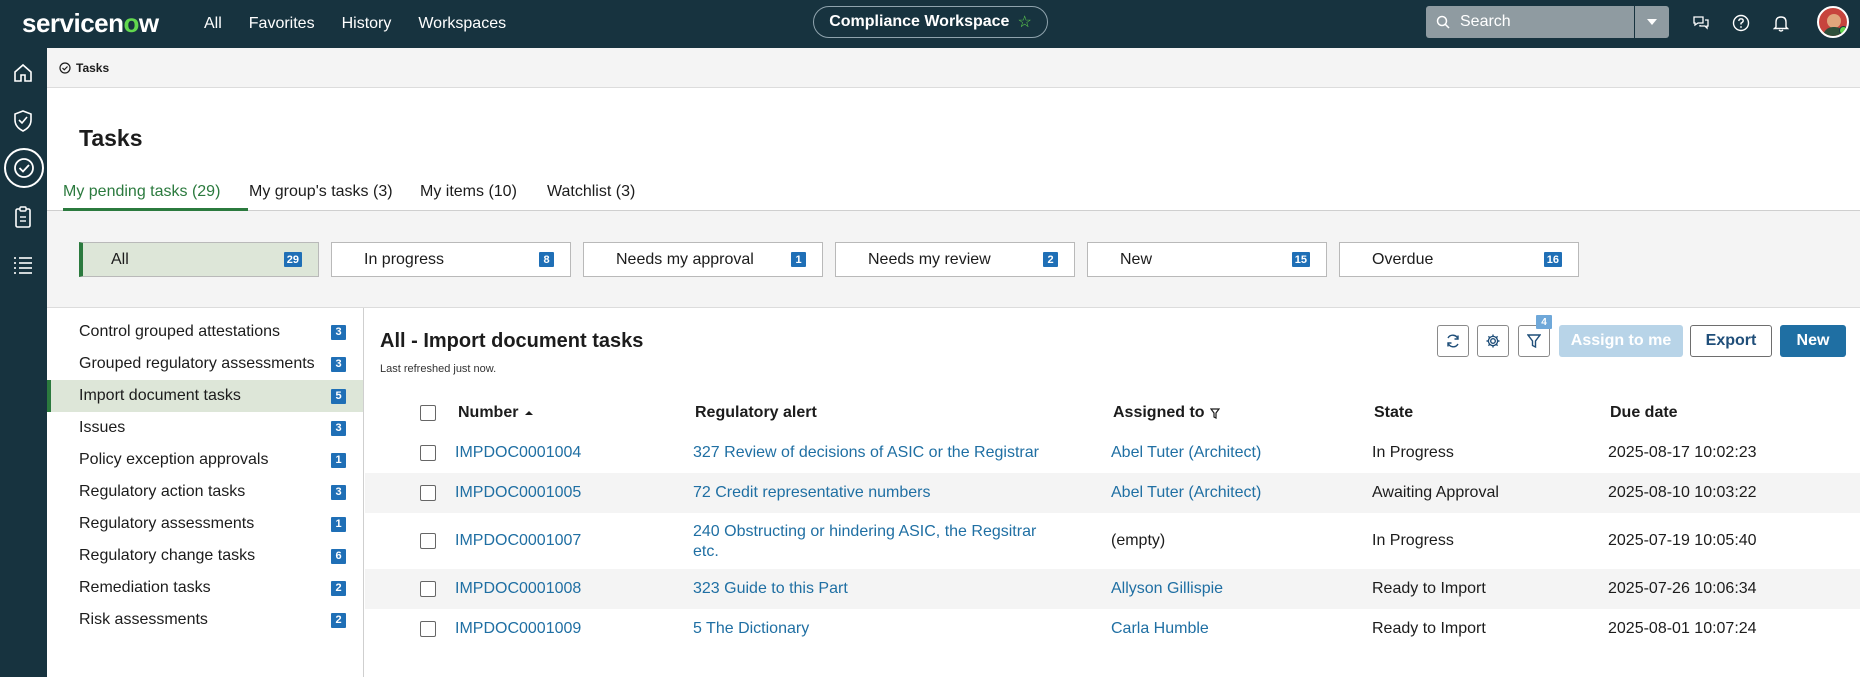  I want to click on nav-history: History, so click(367, 24).